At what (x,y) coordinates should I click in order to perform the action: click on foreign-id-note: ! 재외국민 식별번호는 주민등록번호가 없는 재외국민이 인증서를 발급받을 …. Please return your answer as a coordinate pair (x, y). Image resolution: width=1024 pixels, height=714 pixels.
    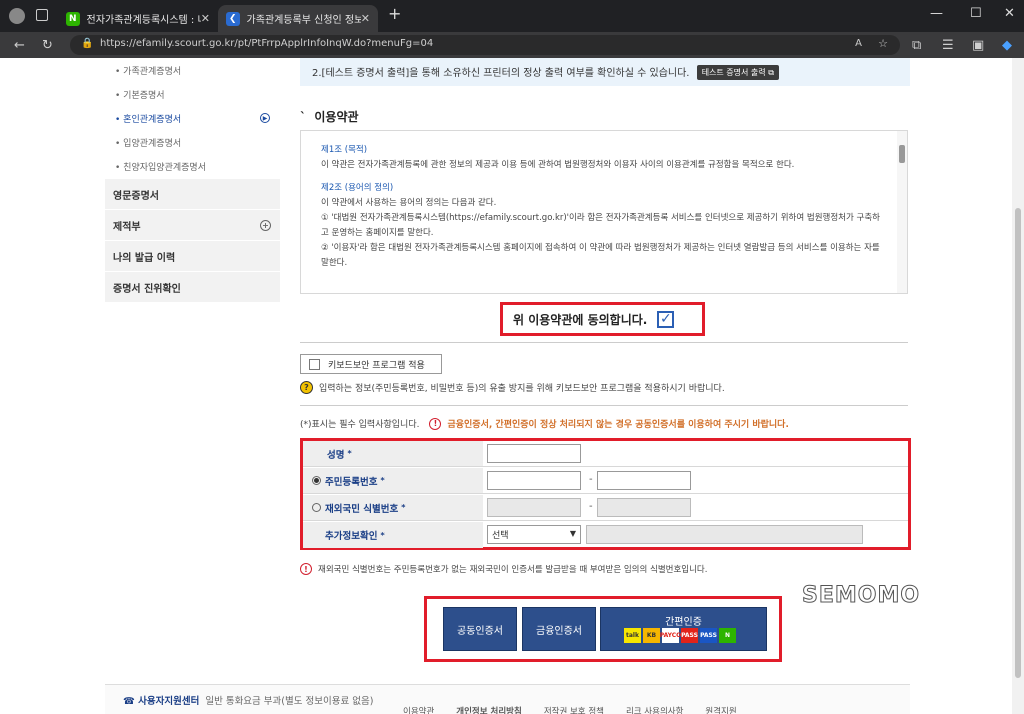
    Looking at the image, I should click on (503, 569).